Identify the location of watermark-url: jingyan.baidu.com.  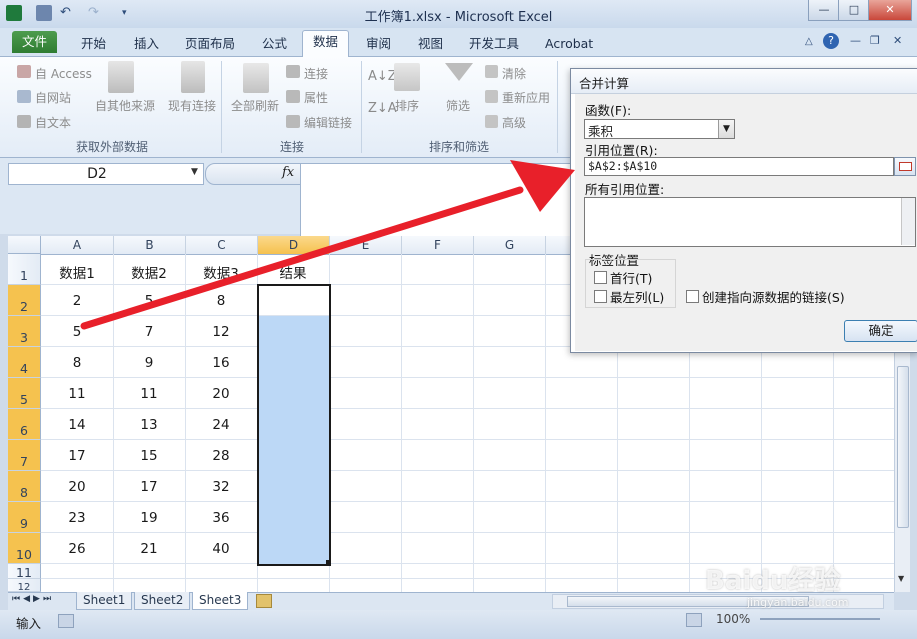
(798, 602).